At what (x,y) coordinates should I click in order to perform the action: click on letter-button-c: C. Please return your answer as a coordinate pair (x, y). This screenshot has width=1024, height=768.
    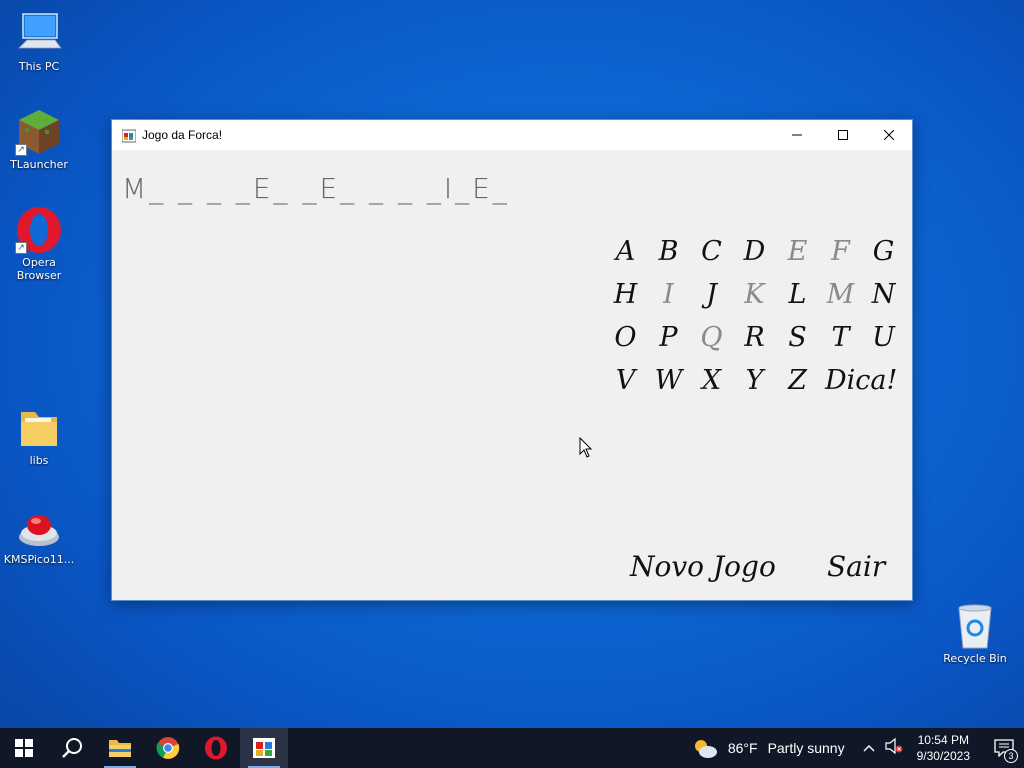
    Looking at the image, I should click on (711, 251).